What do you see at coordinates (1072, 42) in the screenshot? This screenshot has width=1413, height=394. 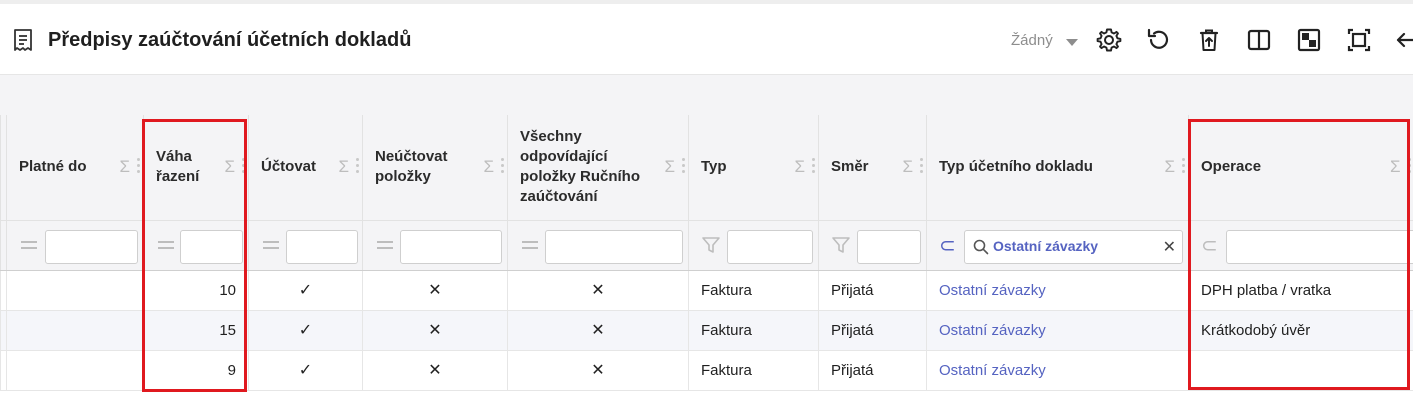 I see `chevron-down-icon` at bounding box center [1072, 42].